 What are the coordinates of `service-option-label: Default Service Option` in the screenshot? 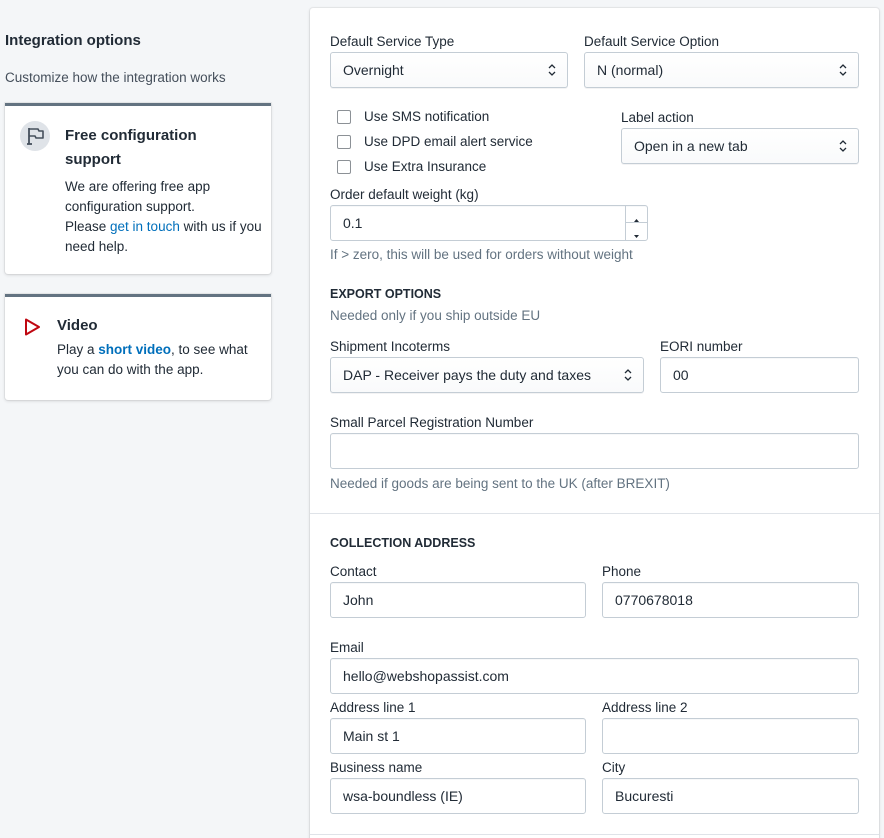 It's located at (652, 41).